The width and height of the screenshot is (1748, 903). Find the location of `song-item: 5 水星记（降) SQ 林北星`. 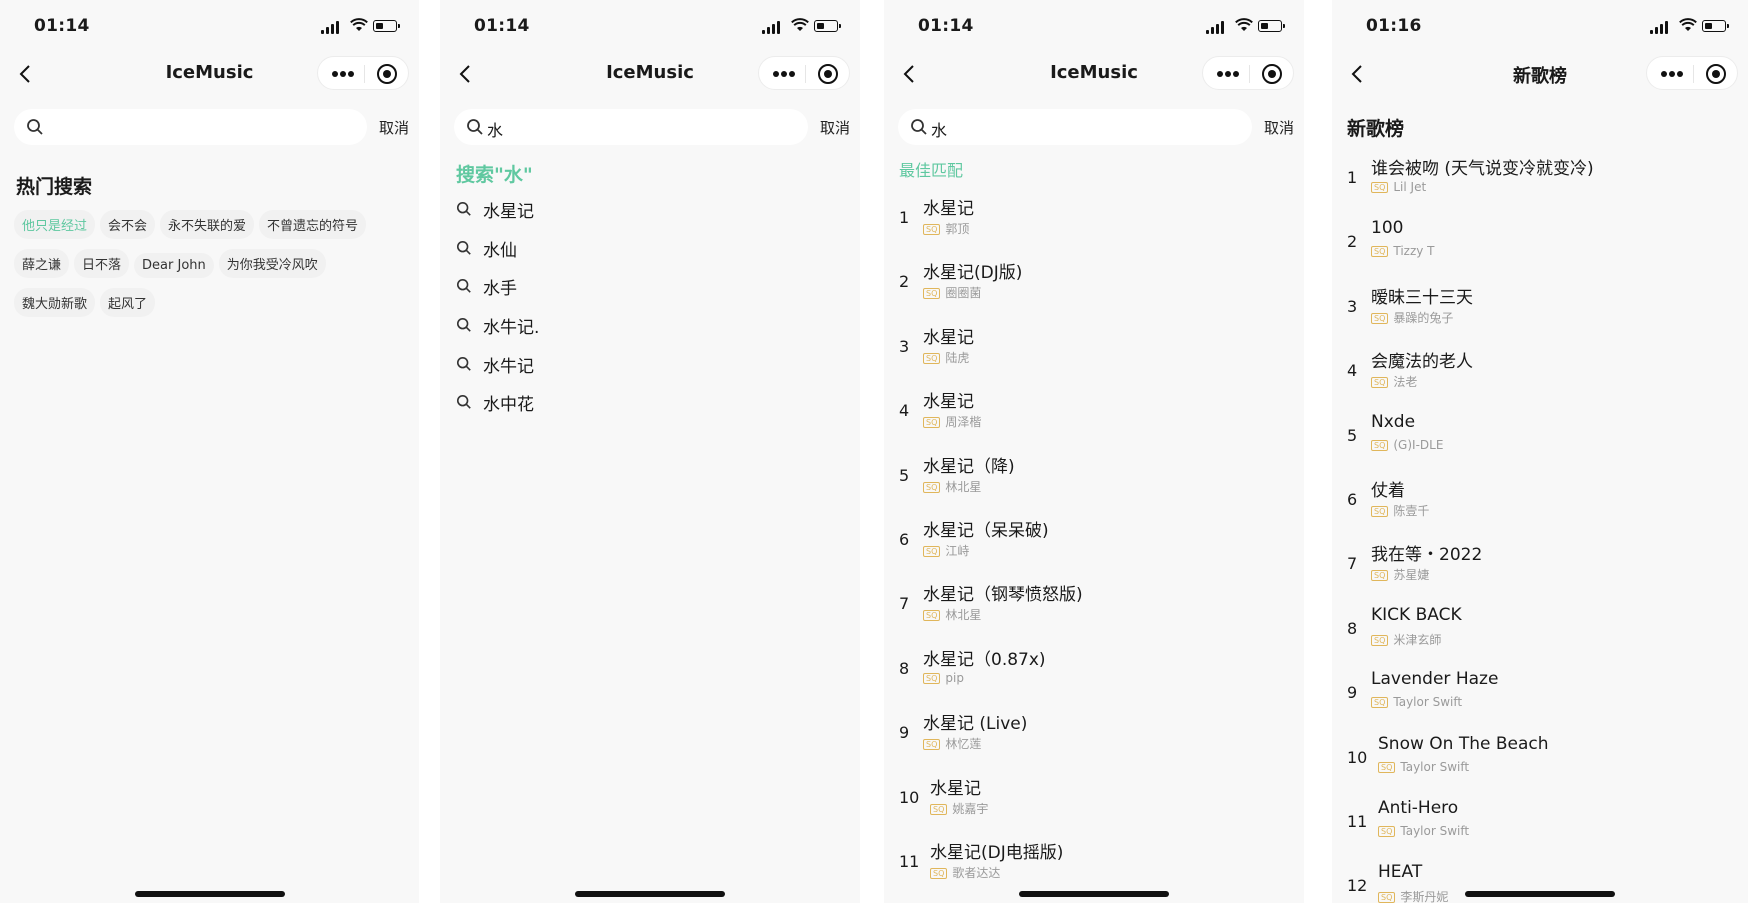

song-item: 5 水星记（降) SQ 林北星 is located at coordinates (1096, 480).